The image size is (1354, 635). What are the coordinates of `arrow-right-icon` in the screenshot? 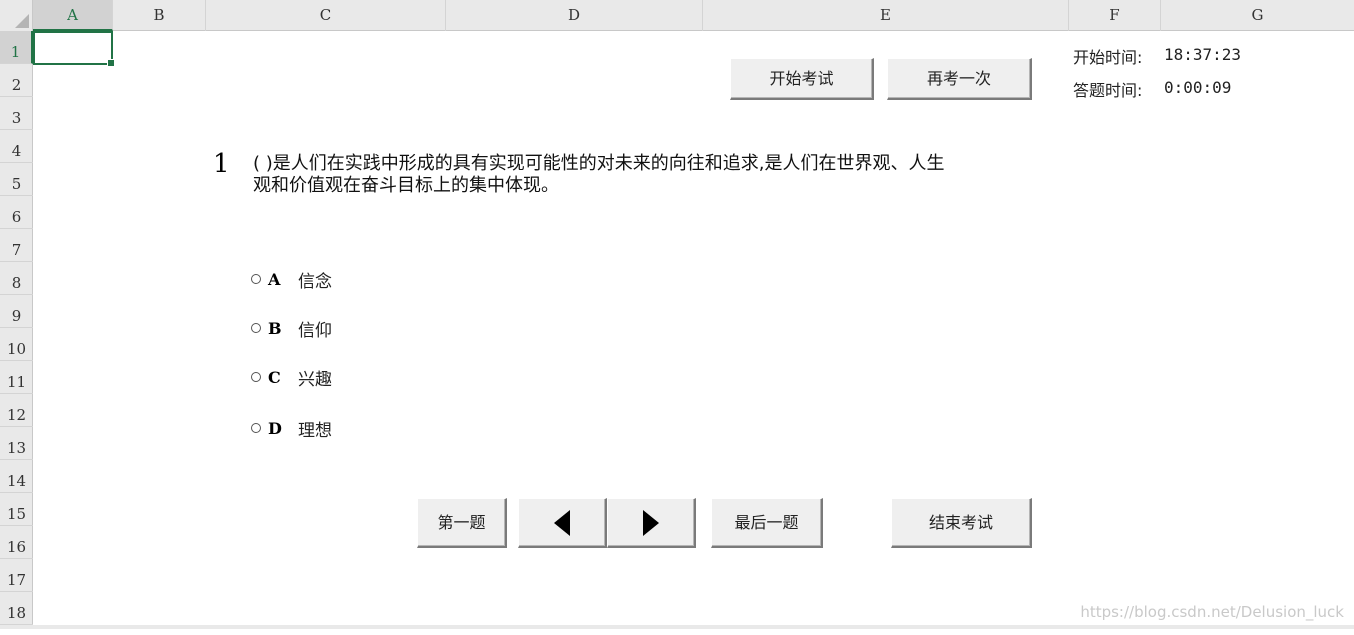 It's located at (651, 523).